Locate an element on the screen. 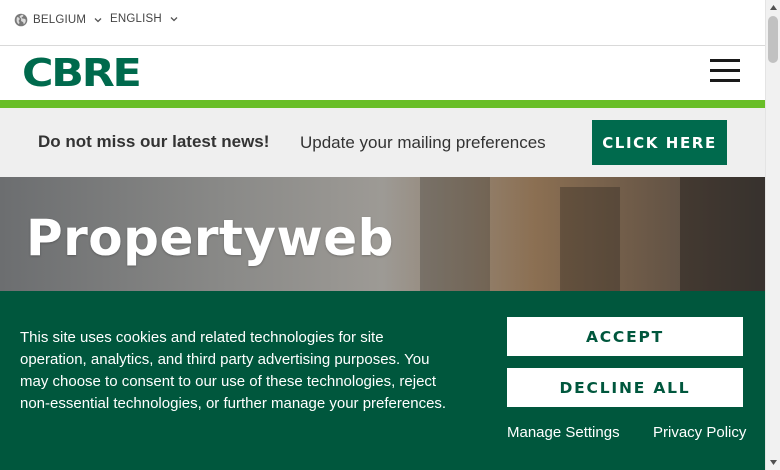 This screenshot has height=470, width=780. hamburger-menu-button is located at coordinates (725, 72).